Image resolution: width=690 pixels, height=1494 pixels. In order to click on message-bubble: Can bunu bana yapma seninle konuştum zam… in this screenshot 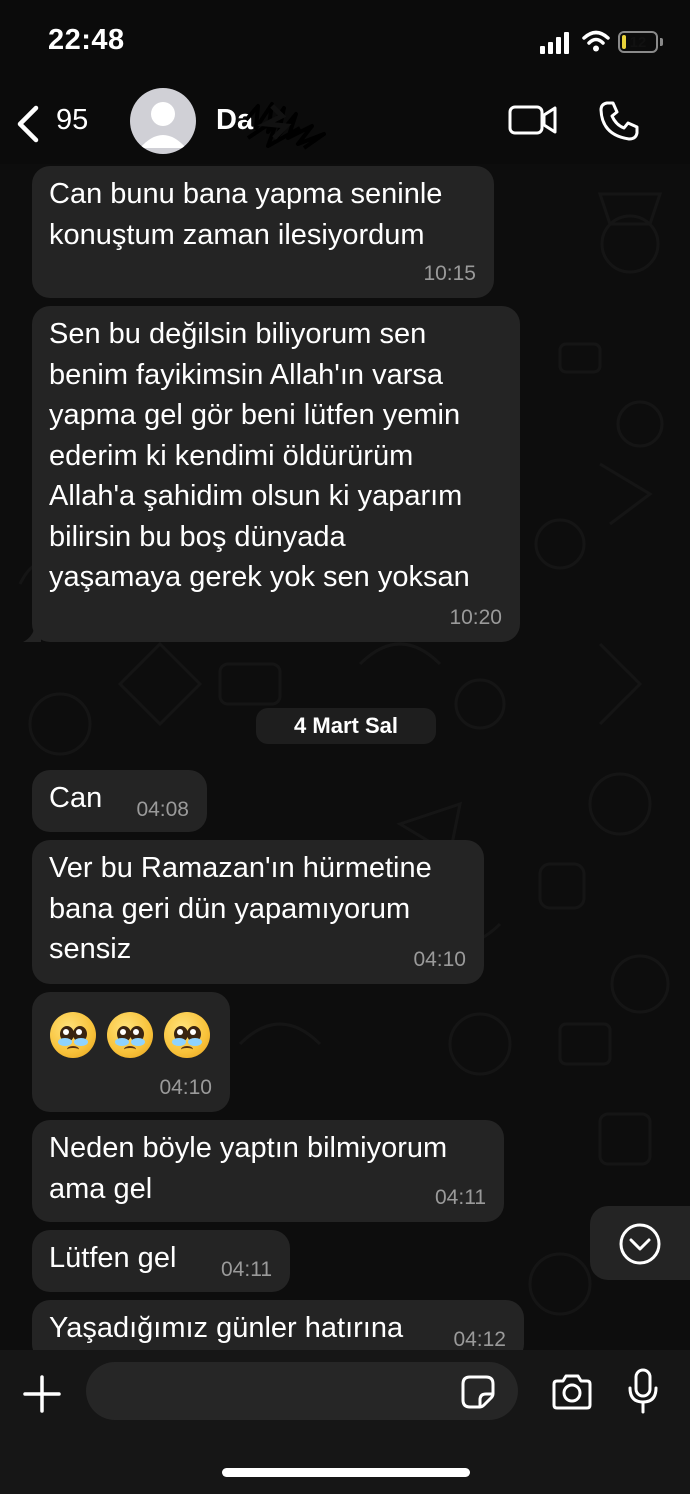, I will do `click(263, 232)`.